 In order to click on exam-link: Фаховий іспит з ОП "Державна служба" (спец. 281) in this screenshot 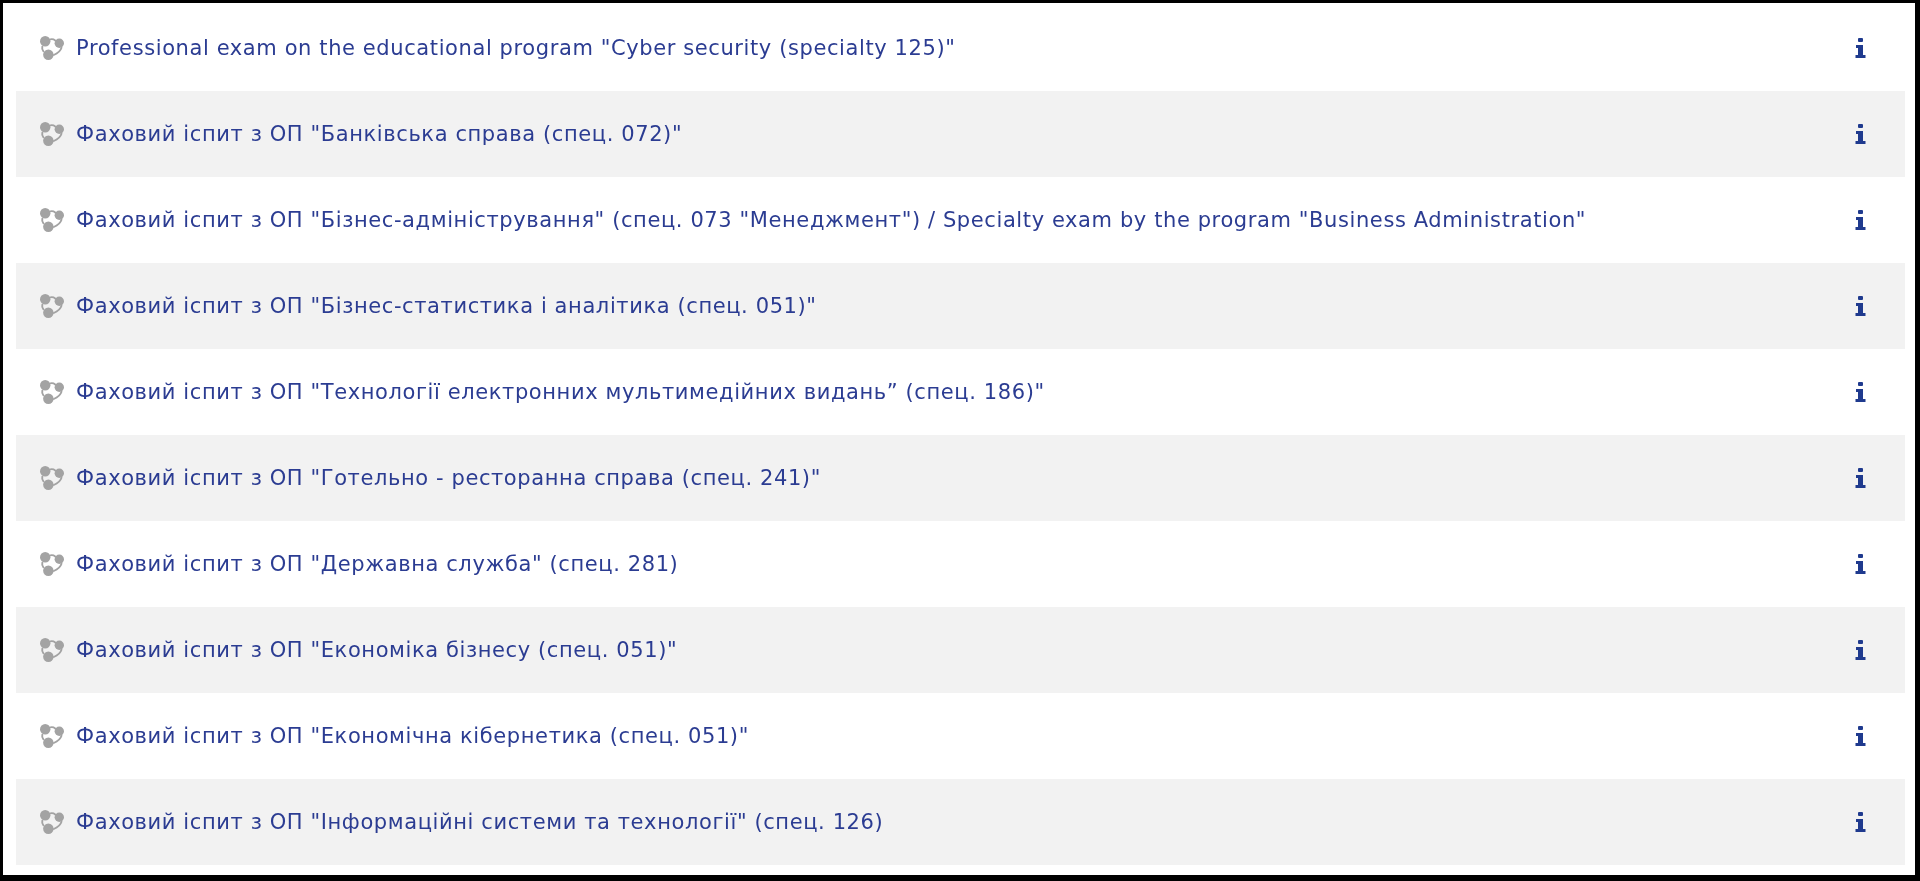, I will do `click(377, 564)`.